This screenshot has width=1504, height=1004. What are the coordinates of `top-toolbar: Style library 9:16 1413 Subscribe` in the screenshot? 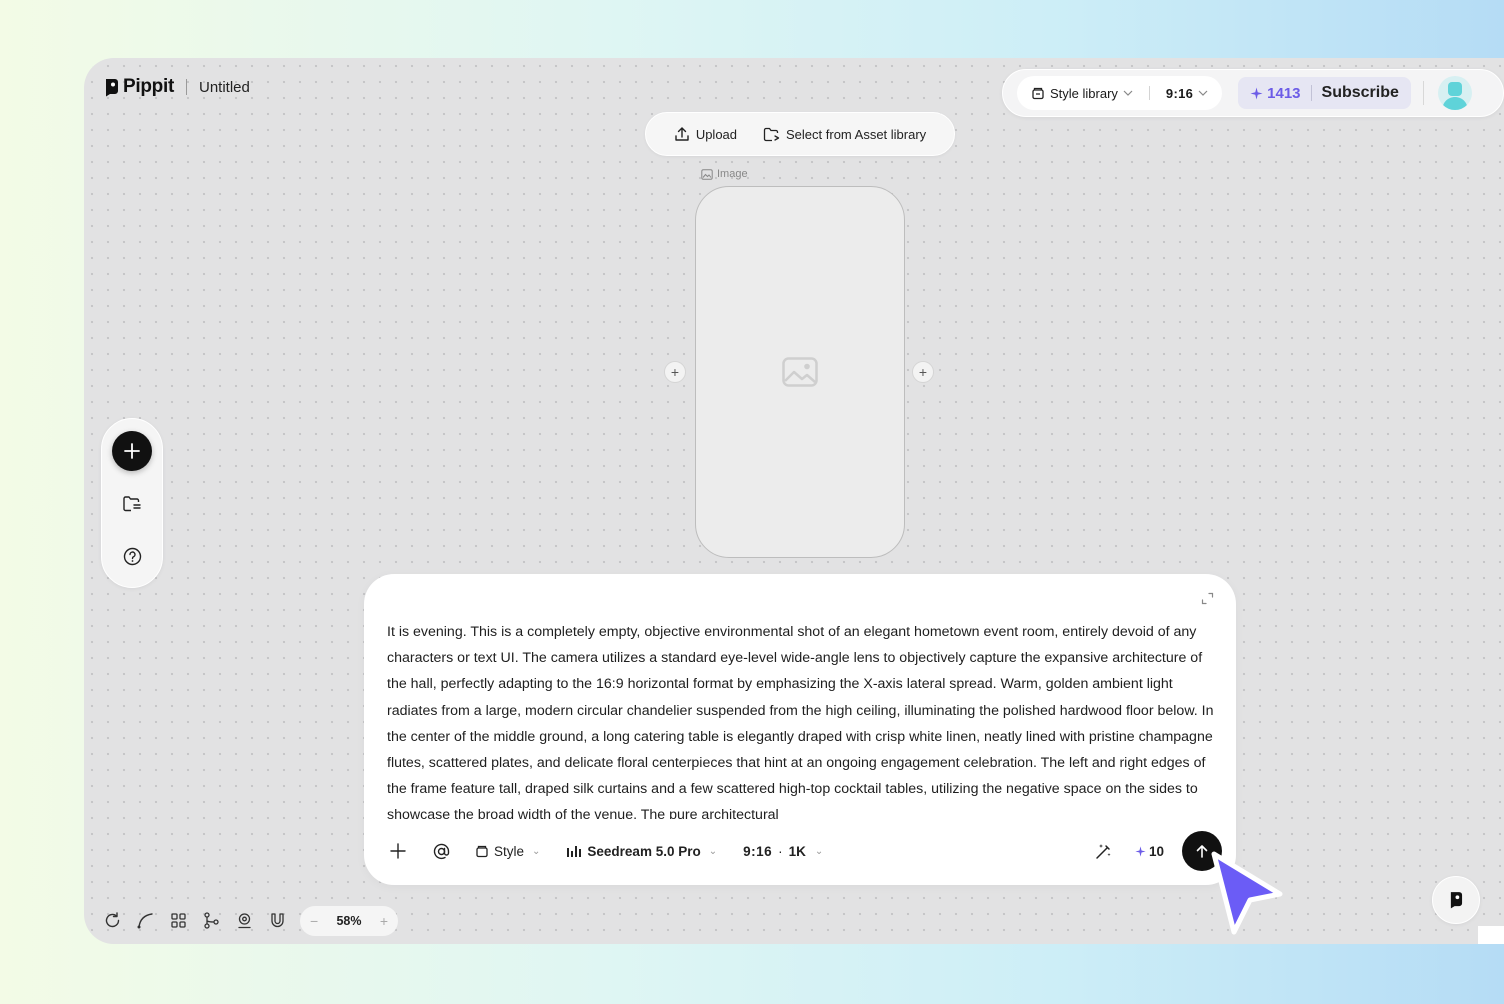 It's located at (1253, 93).